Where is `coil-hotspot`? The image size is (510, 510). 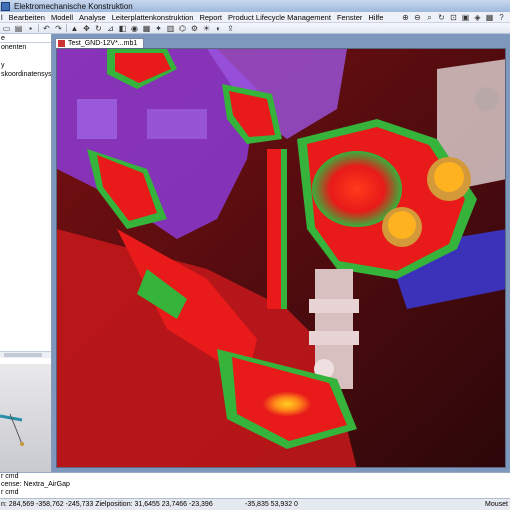 coil-hotspot is located at coordinates (287, 404).